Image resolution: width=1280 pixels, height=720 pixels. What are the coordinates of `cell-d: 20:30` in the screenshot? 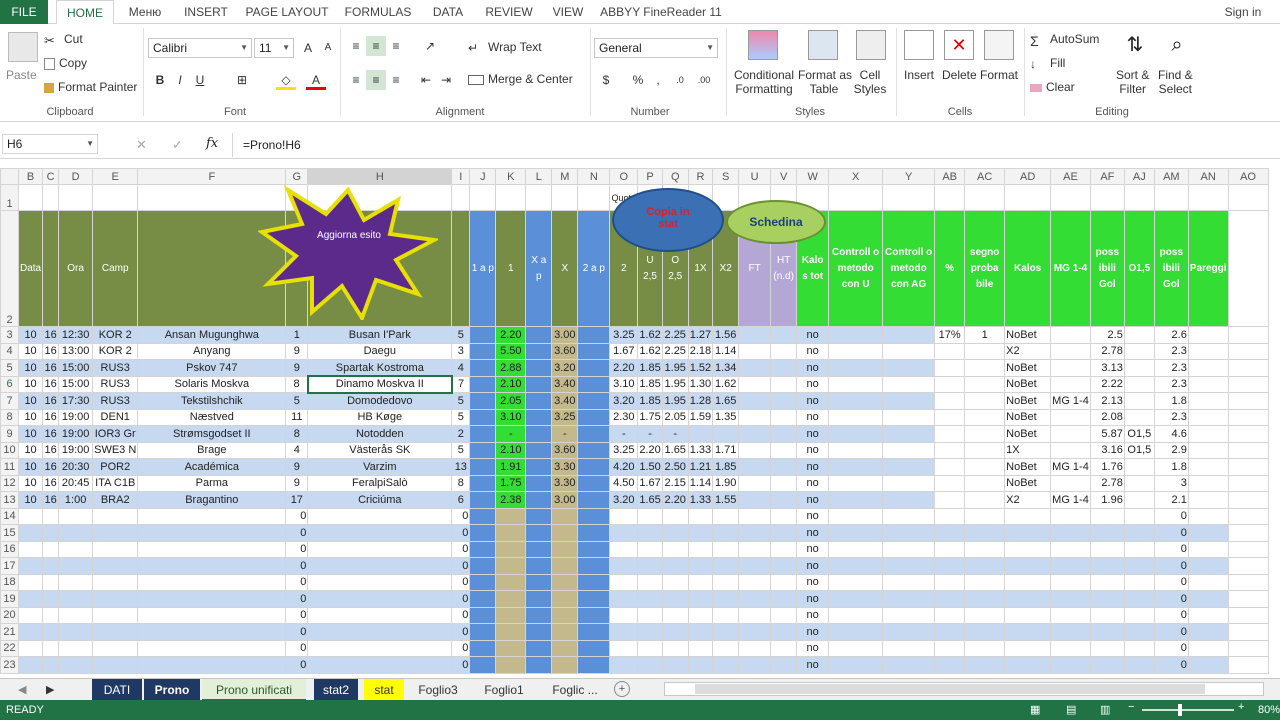 It's located at (76, 467).